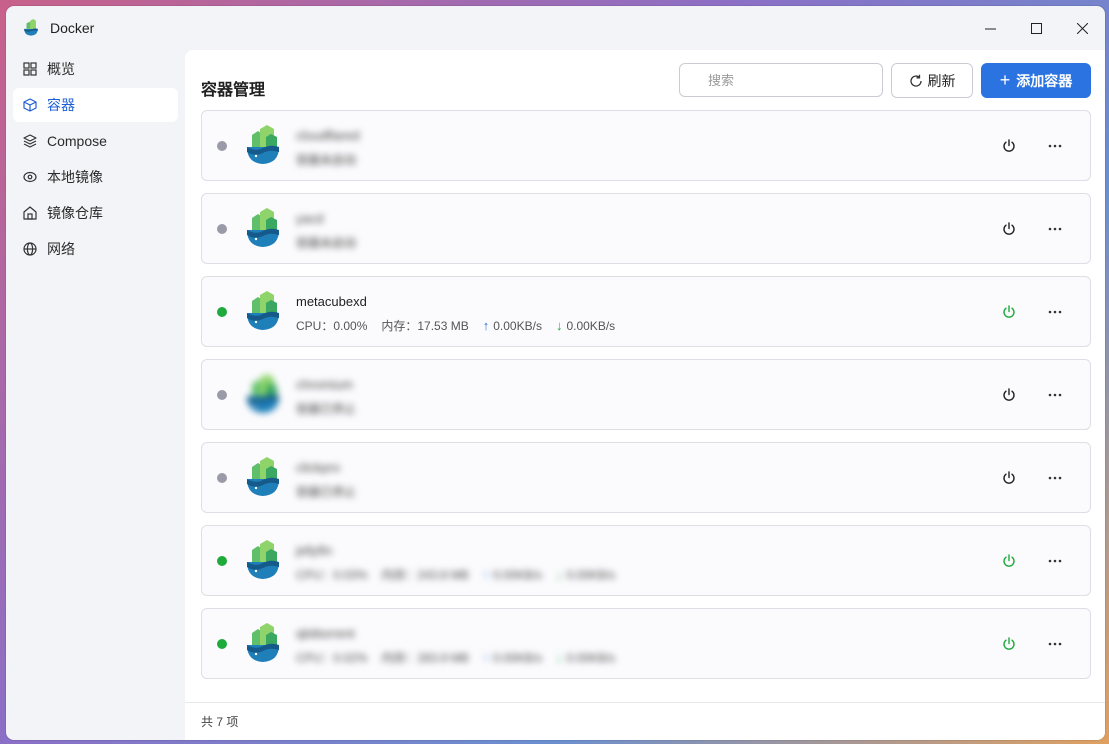 This screenshot has width=1109, height=744. Describe the element at coordinates (220, 722) in the screenshot. I see `item-count: 共 7 项` at that location.